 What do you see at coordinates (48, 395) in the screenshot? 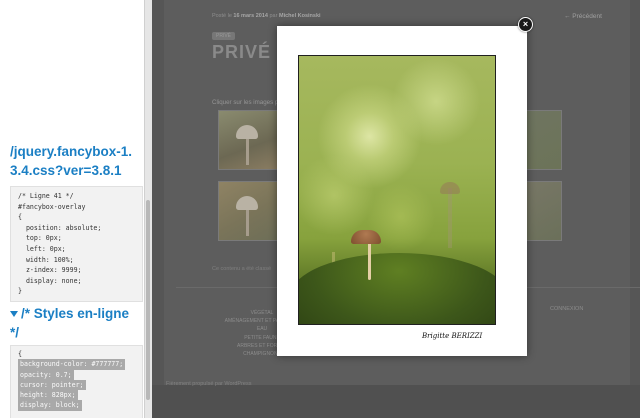
I see `css-property: height: 828px;` at bounding box center [48, 395].